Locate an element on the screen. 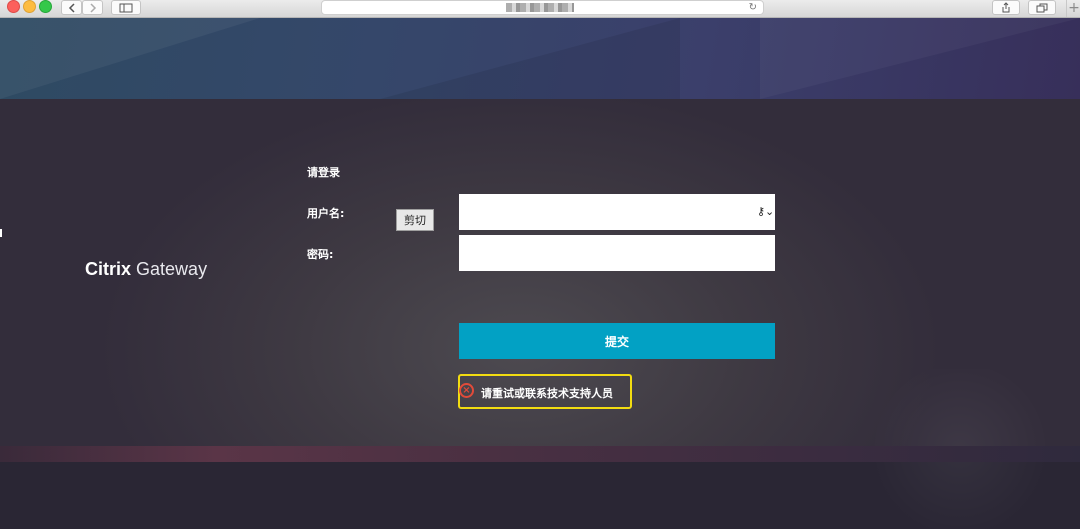  password-input is located at coordinates (617, 253).